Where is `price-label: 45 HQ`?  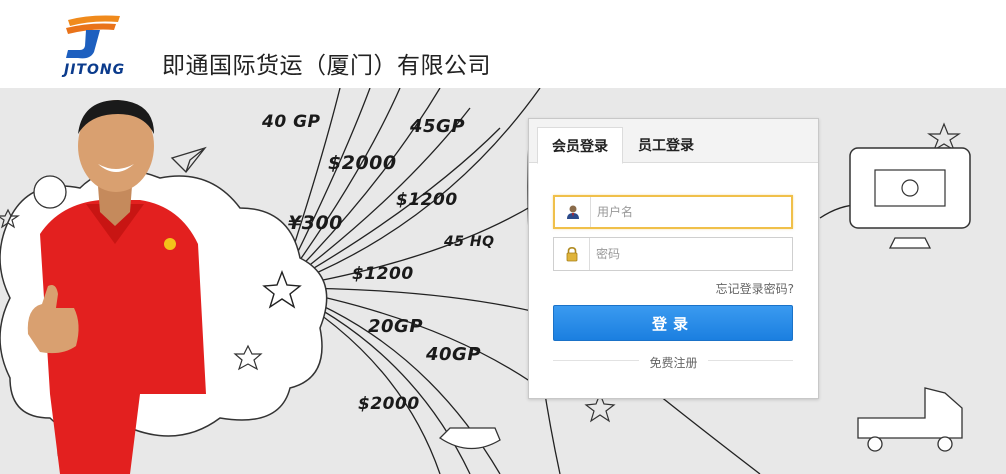
price-label: 45 HQ is located at coordinates (469, 242).